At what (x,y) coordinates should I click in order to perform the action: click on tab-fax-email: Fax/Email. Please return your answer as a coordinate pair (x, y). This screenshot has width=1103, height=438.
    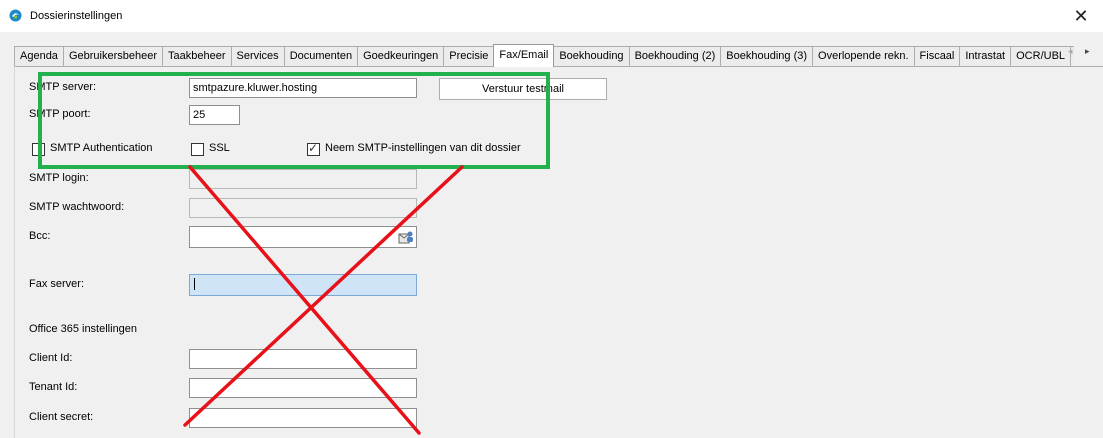
    Looking at the image, I should click on (524, 55).